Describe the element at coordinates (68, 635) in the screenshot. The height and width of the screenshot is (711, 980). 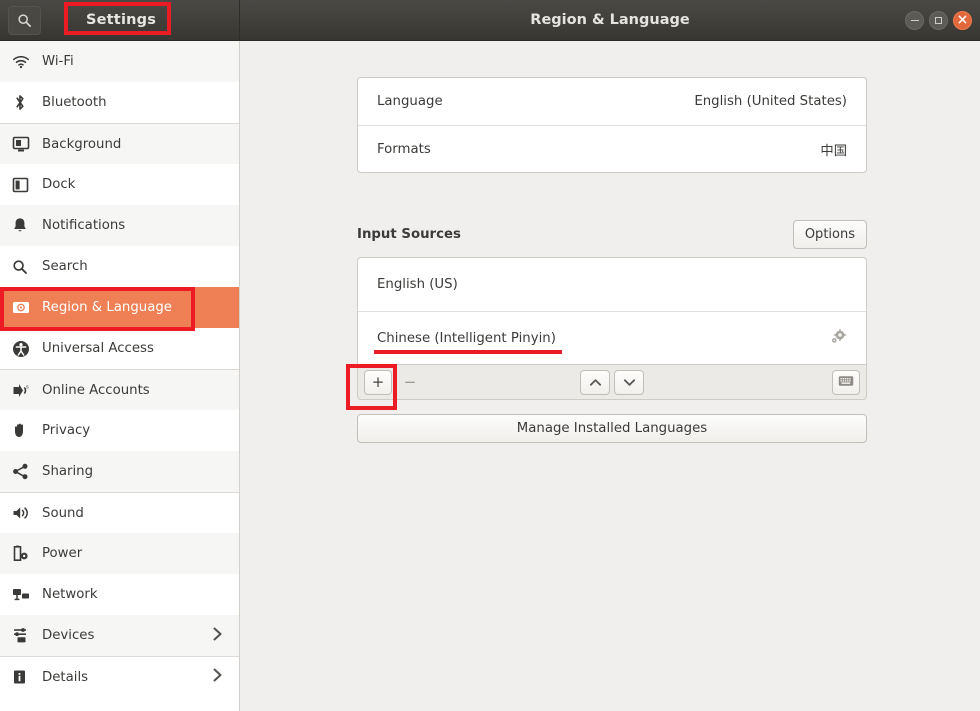
I see `sidebar-item-label: Devices` at that location.